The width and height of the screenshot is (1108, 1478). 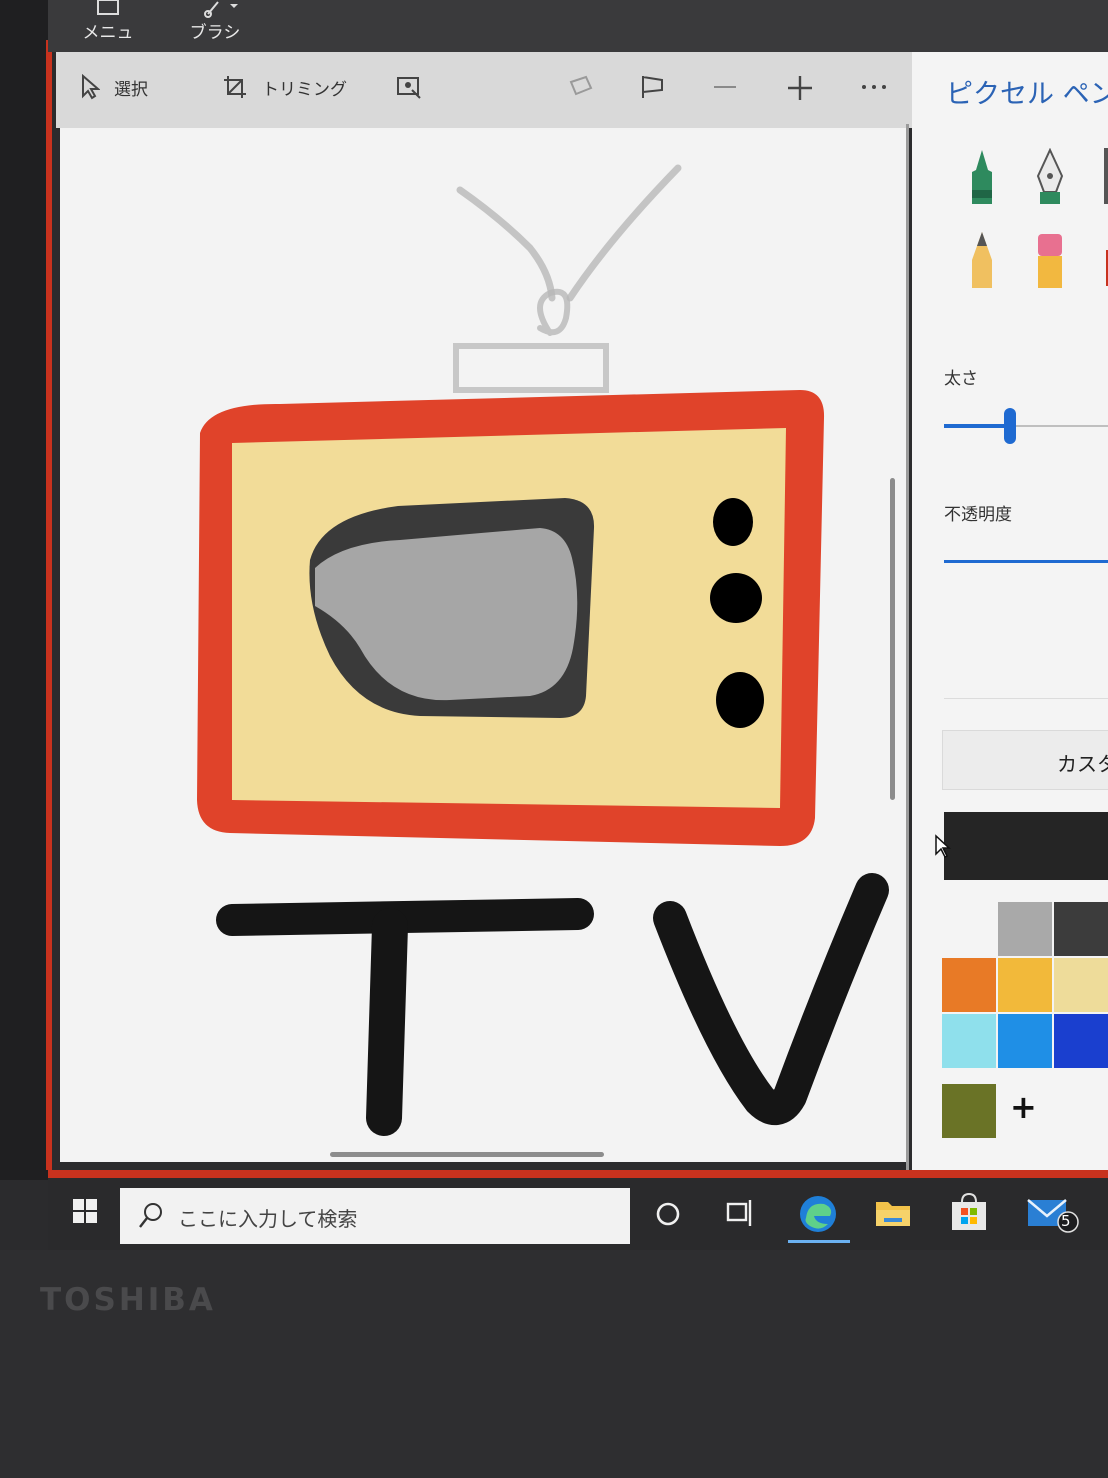 I want to click on task-view-icon, so click(x=740, y=1213).